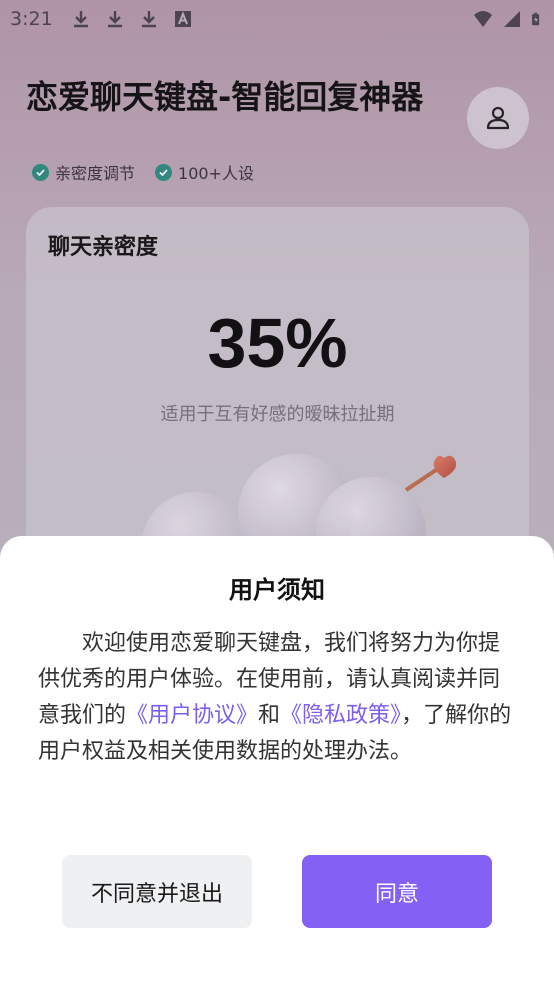 Image resolution: width=554 pixels, height=984 pixels. I want to click on dialog-title: 用户须知, so click(277, 590).